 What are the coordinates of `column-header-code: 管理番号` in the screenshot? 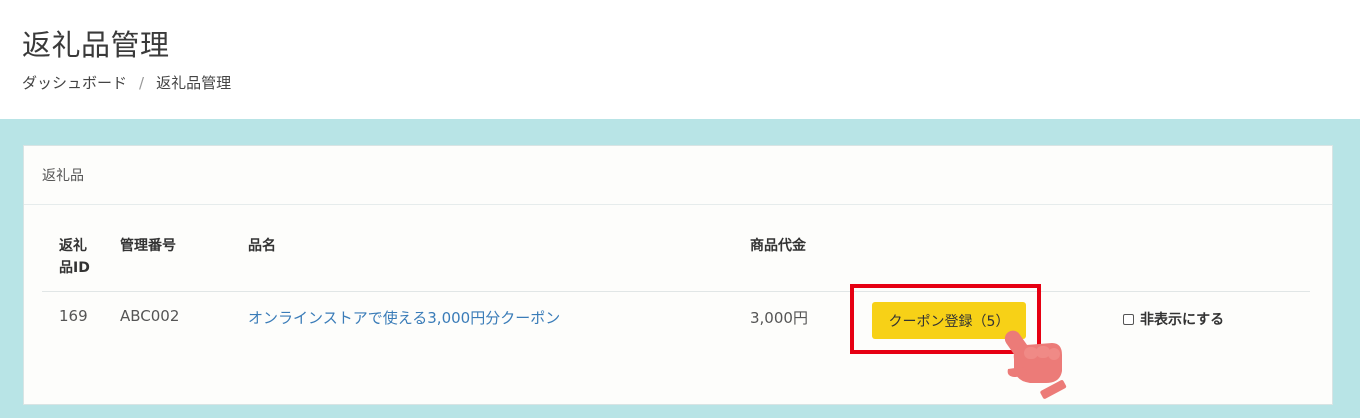 It's located at (148, 246).